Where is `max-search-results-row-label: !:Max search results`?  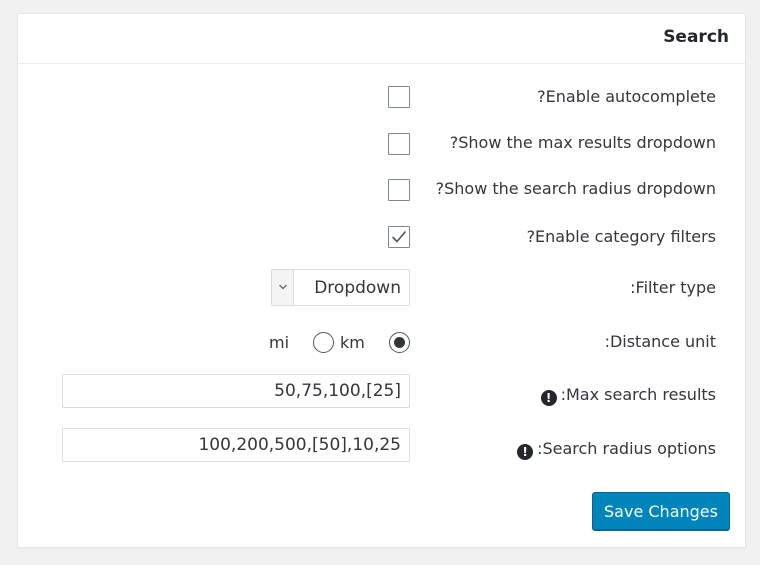
max-search-results-row-label: !:Max search results is located at coordinates (628, 395).